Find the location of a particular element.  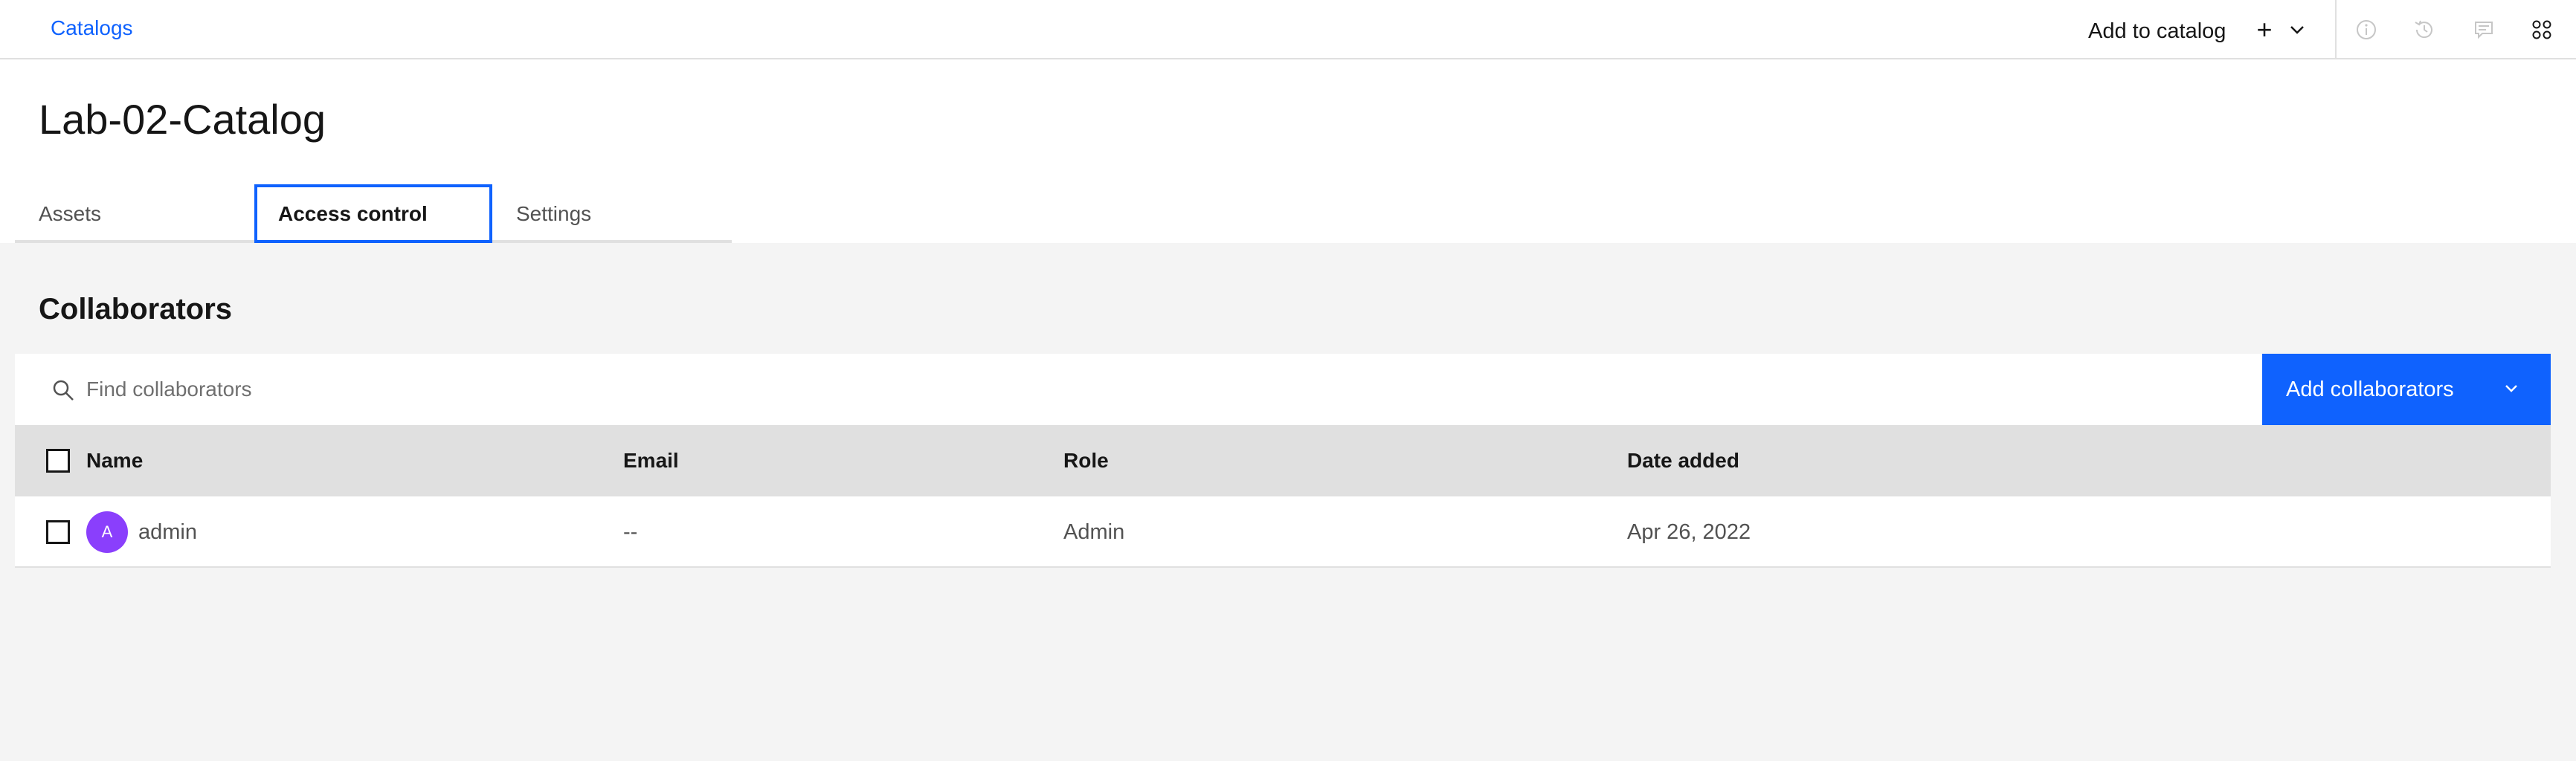

top-bar: Catalogs Add to catalog + is located at coordinates (1288, 29).